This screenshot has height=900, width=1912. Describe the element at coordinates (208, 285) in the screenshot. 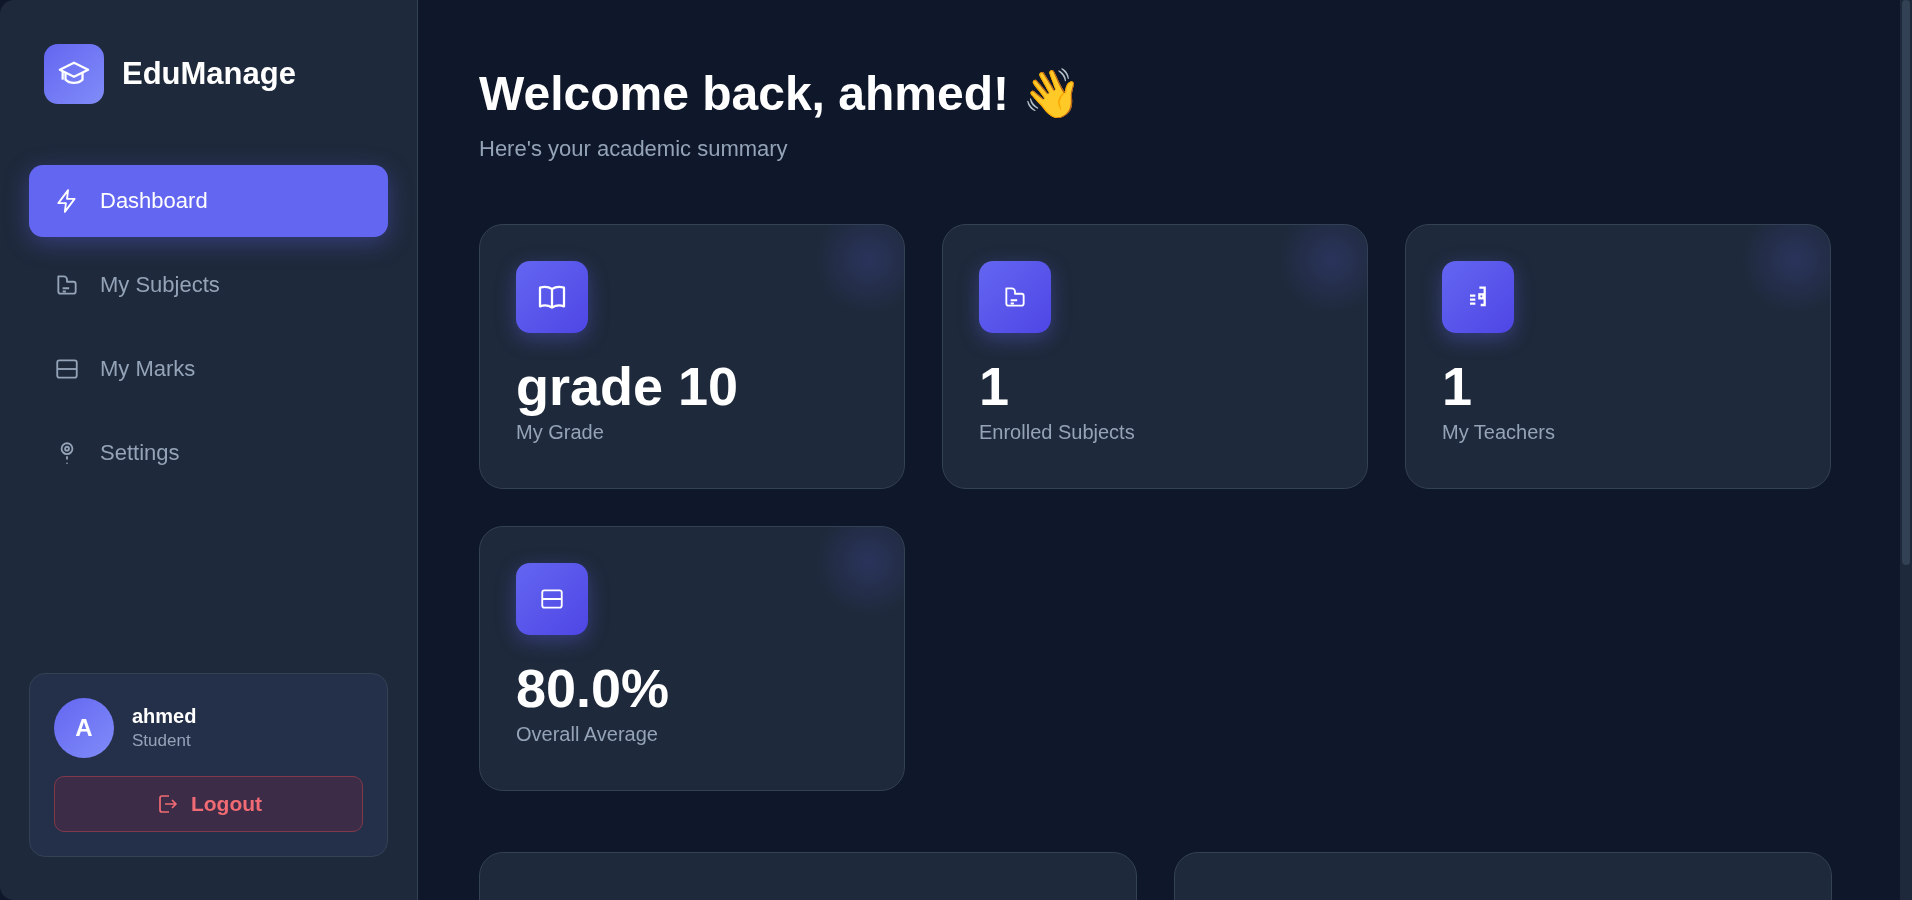

I see `nav-item: My Subjects` at that location.